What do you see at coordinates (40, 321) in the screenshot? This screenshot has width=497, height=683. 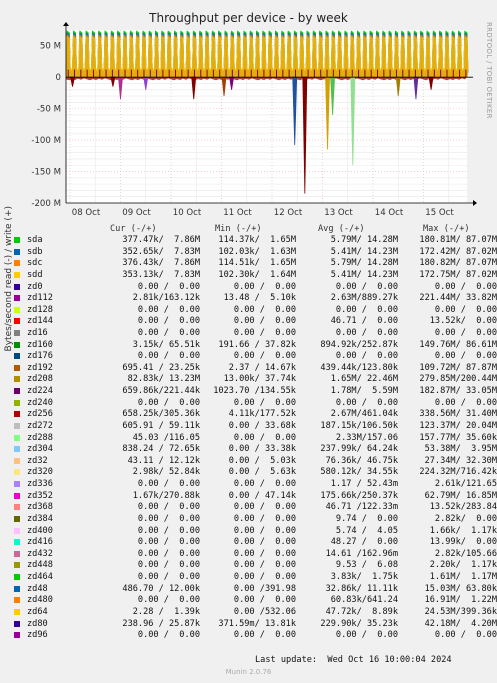 I see `legend-name: zd144` at bounding box center [40, 321].